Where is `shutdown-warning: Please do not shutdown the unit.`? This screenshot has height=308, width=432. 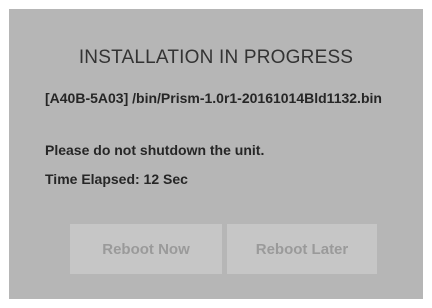
shutdown-warning: Please do not shutdown the unit. is located at coordinates (155, 150).